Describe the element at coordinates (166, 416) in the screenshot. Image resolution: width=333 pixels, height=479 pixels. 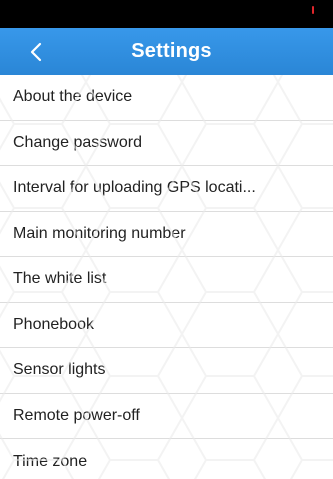
I see `settings-item-remote-power-off: Remote power-off` at that location.